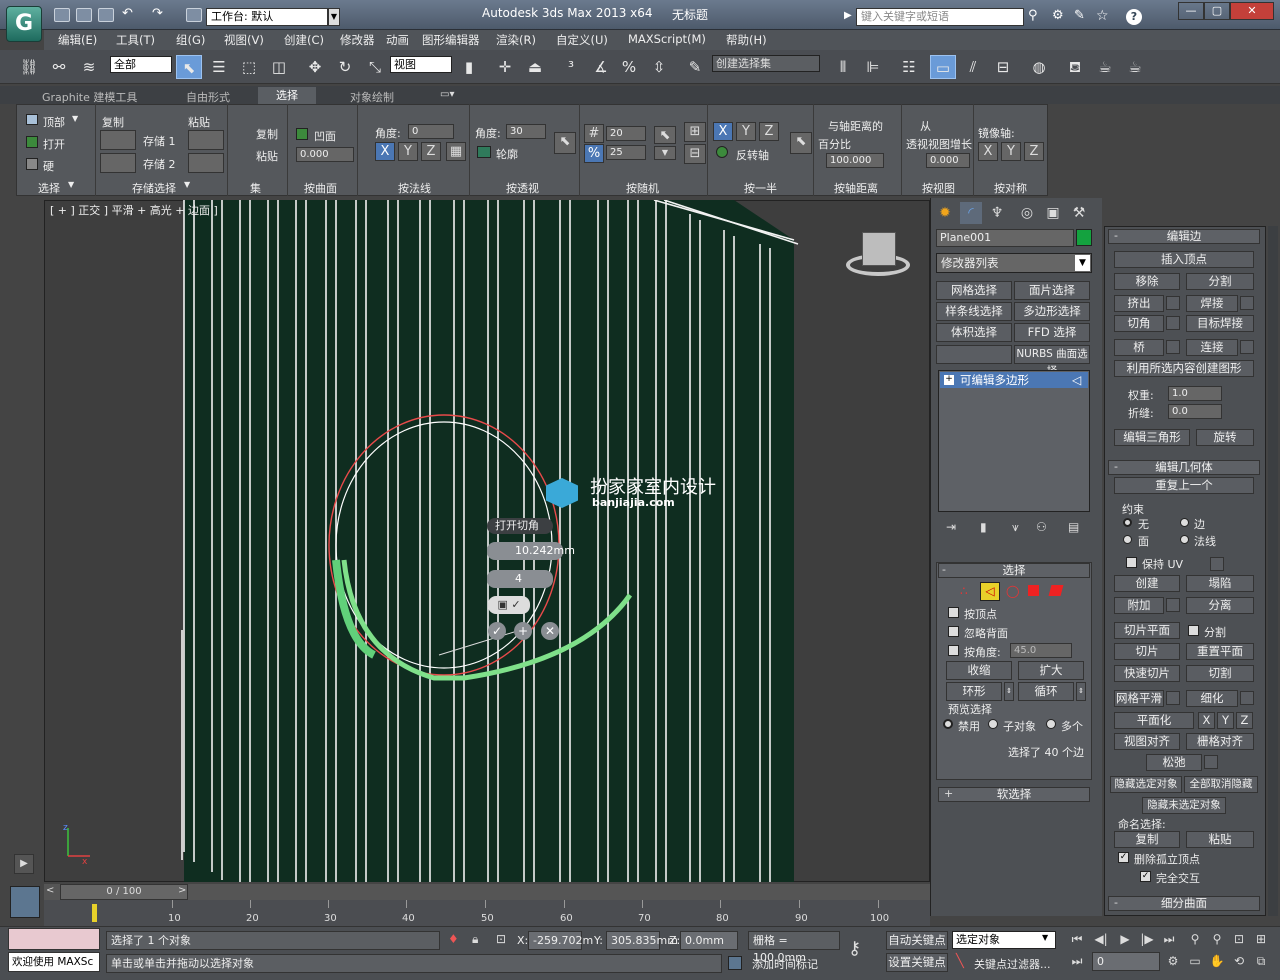  What do you see at coordinates (746, 131) in the screenshot?
I see `half-y-button: Y` at bounding box center [746, 131].